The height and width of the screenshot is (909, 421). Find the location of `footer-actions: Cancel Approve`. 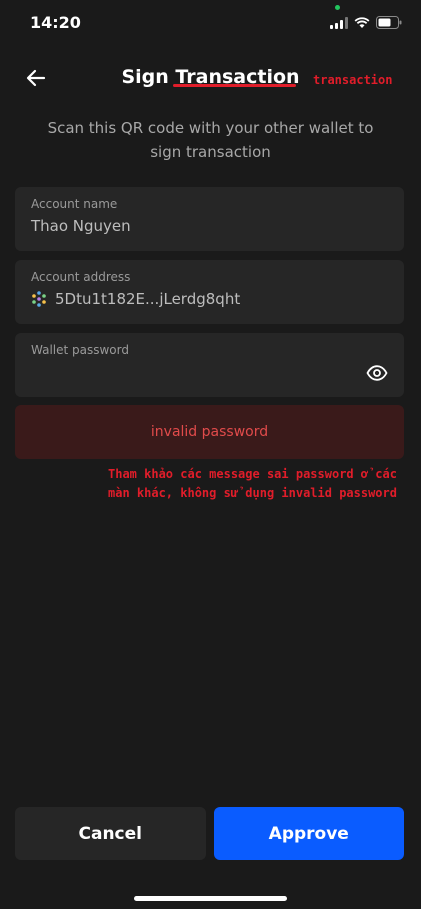

footer-actions: Cancel Approve is located at coordinates (209, 833).